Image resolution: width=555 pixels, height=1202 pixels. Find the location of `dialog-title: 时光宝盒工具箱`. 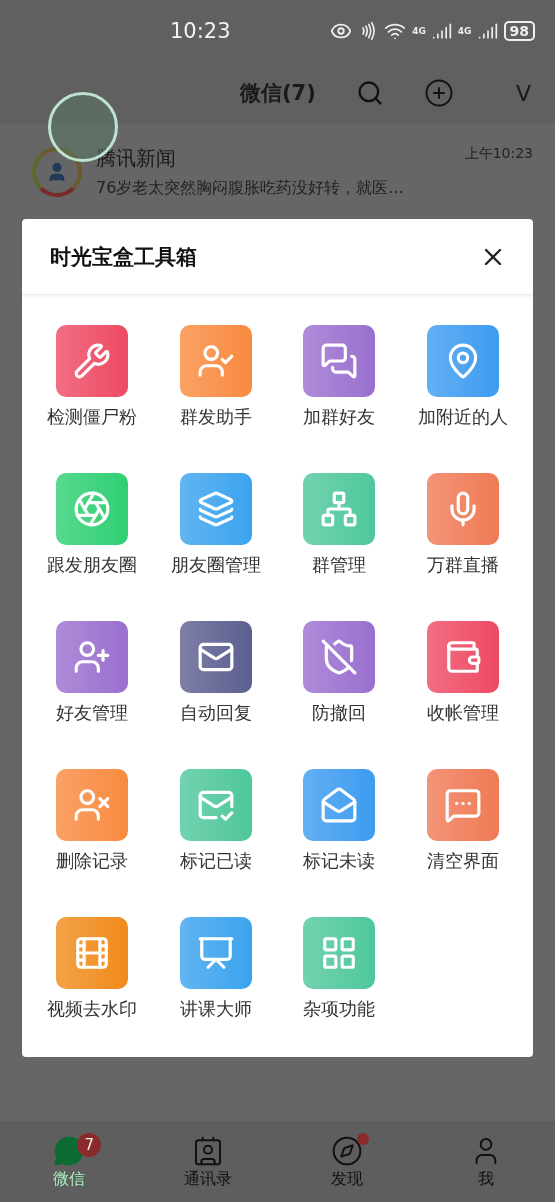

dialog-title: 时光宝盒工具箱 is located at coordinates (123, 257).